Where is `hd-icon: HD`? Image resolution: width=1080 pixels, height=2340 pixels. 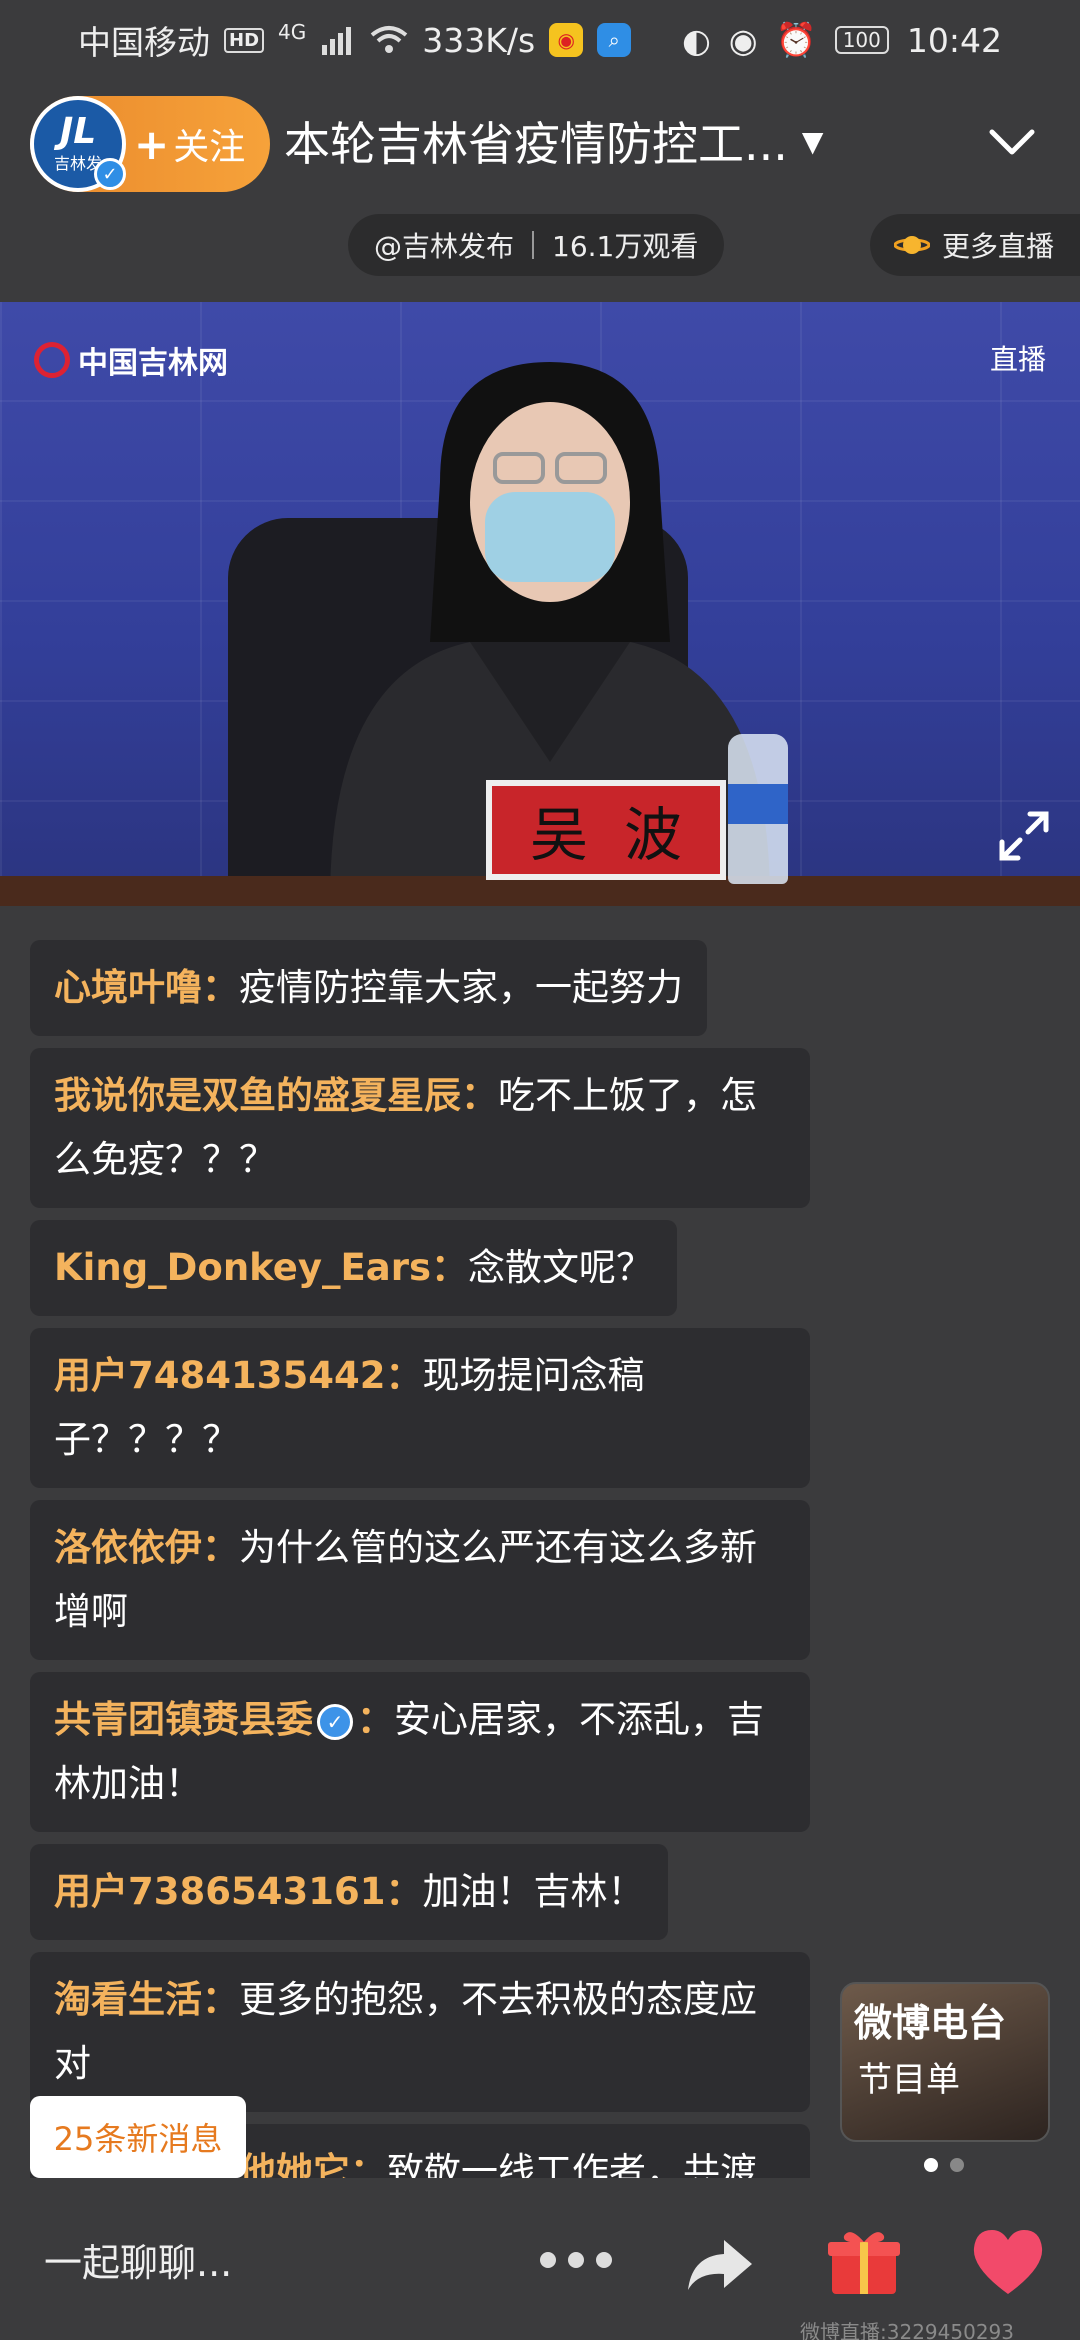
hd-icon: HD is located at coordinates (244, 40).